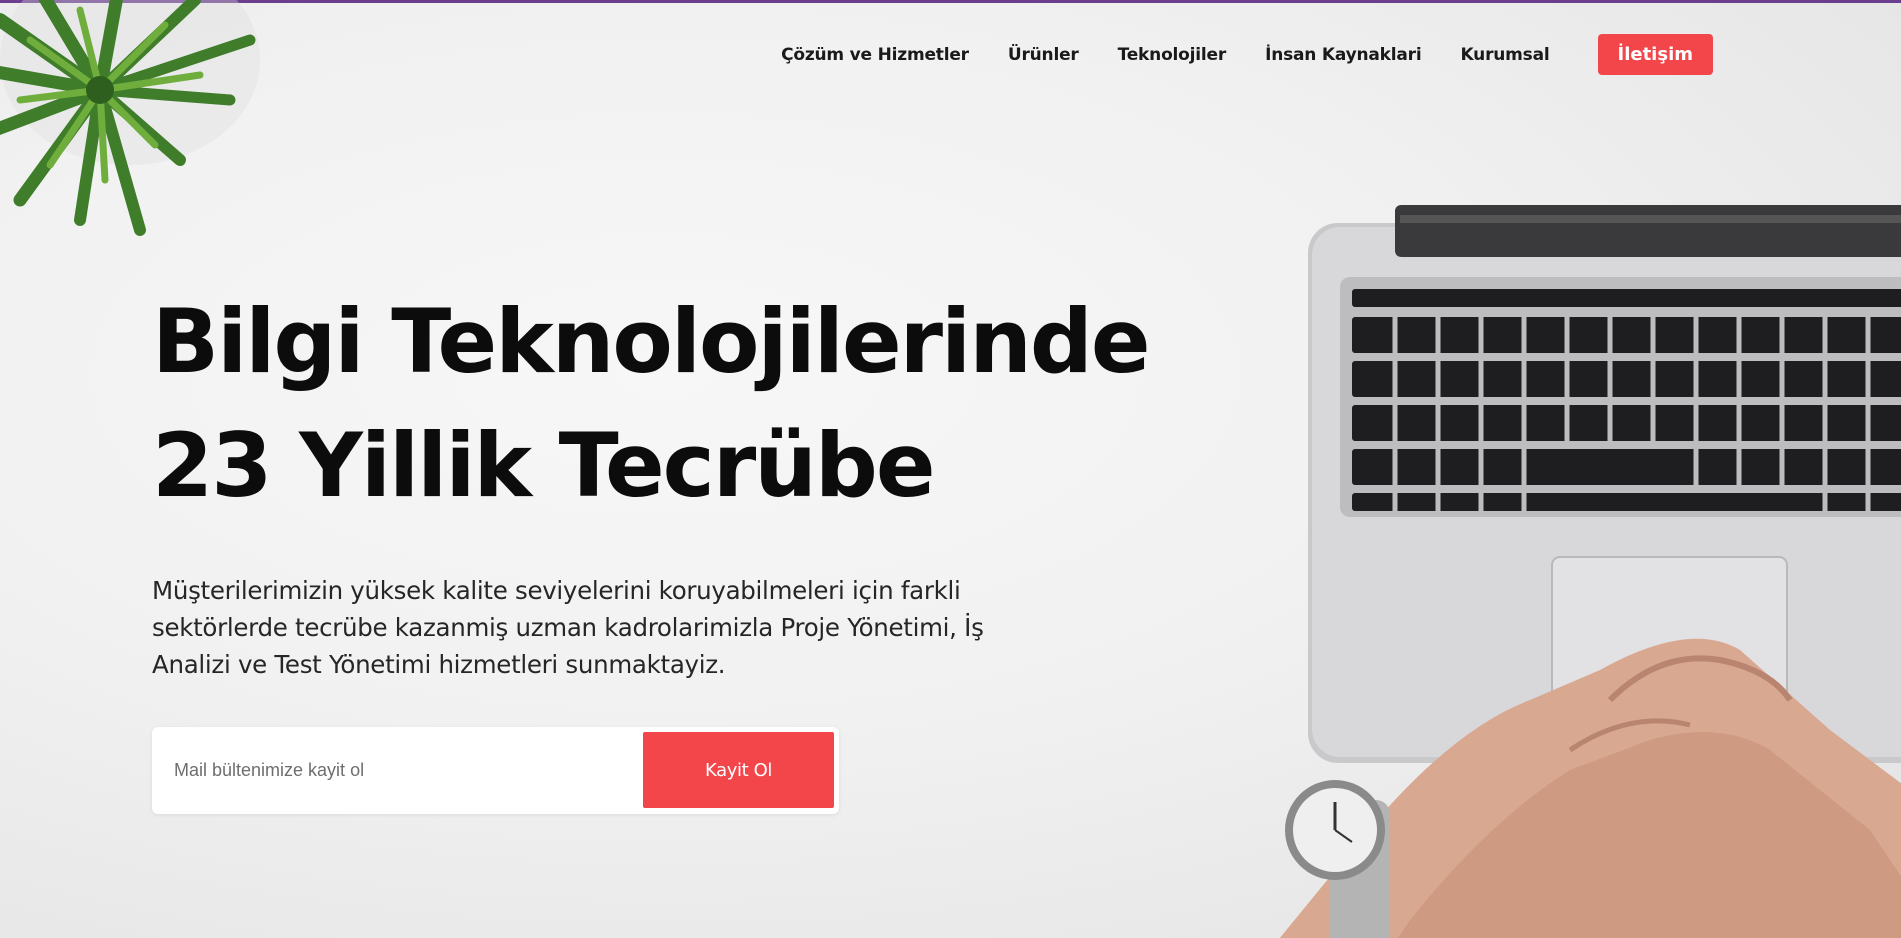  What do you see at coordinates (1343, 55) in the screenshot?
I see `nav-item-insan-kaynaklari: İnsan Kaynaklari` at bounding box center [1343, 55].